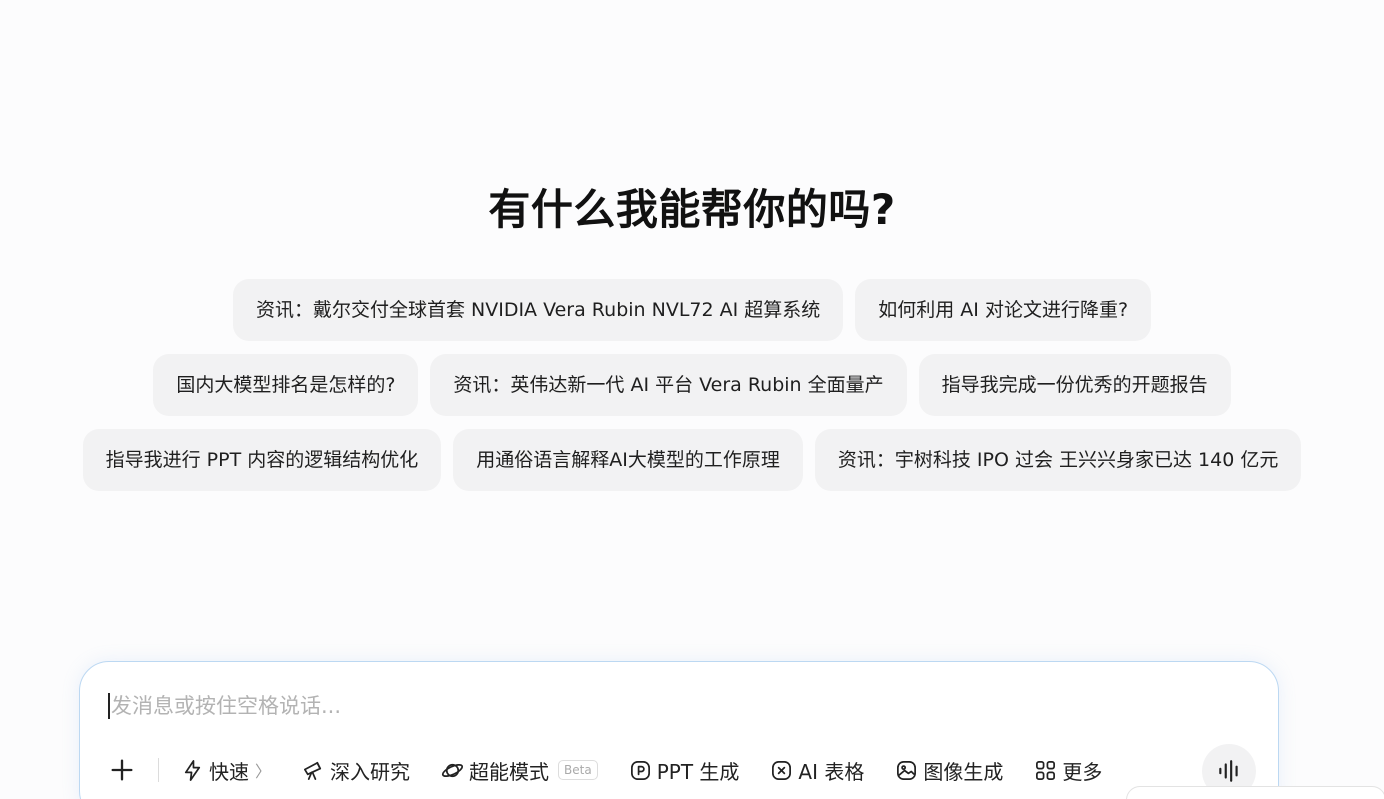 This screenshot has width=1384, height=799. What do you see at coordinates (679, 730) in the screenshot?
I see `message-composer: 快速 〉 深入研究 超能模式 Beta` at bounding box center [679, 730].